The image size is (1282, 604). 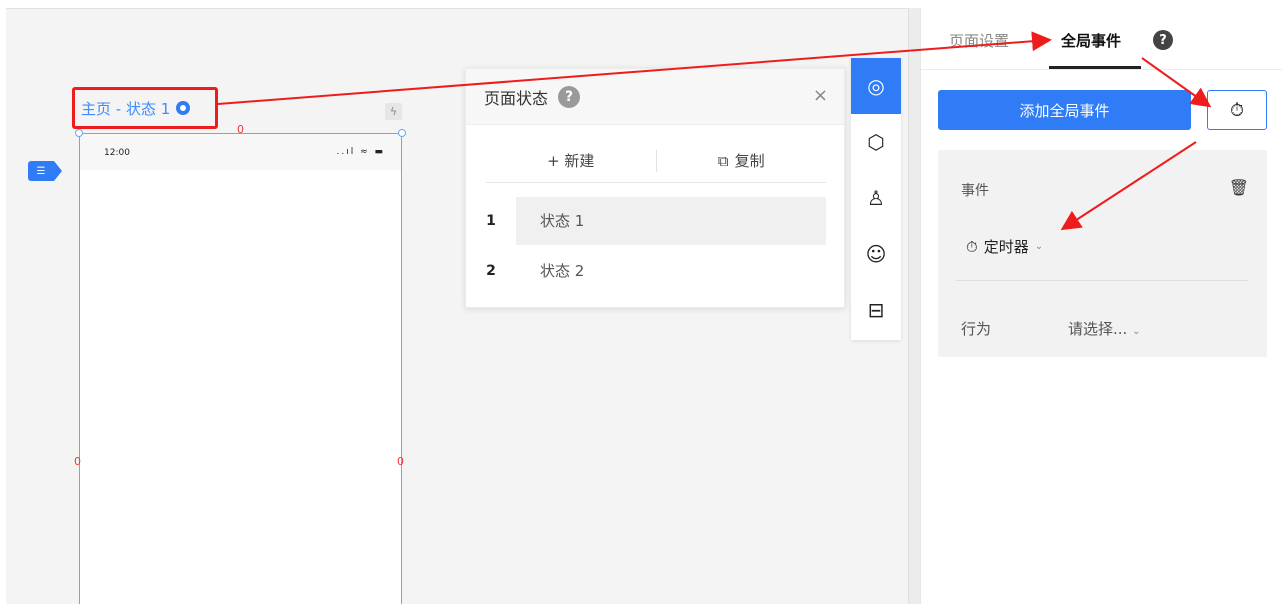 I want to click on resize-handle-left: 0, so click(x=77, y=461).